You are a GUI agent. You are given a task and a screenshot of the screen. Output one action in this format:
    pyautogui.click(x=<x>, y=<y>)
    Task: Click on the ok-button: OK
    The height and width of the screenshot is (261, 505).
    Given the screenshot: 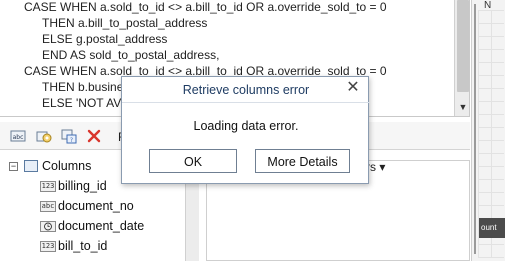 What is the action you would take?
    pyautogui.click(x=193, y=161)
    